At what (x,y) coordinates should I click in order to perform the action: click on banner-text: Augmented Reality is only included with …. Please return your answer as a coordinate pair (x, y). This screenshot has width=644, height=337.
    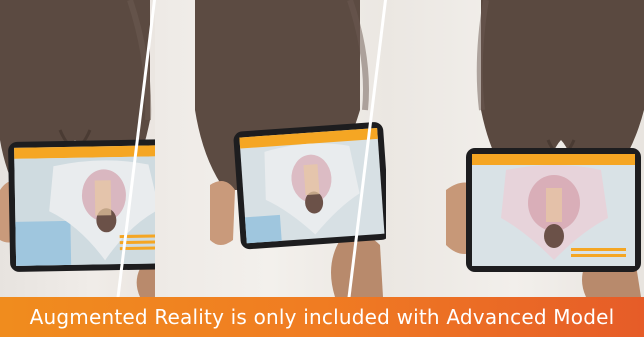
    Looking at the image, I should click on (322, 317).